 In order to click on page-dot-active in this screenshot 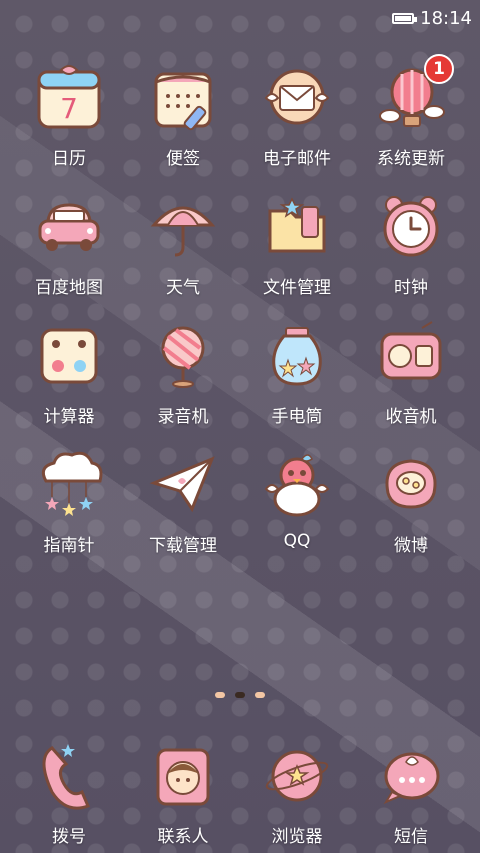, I will do `click(240, 695)`.